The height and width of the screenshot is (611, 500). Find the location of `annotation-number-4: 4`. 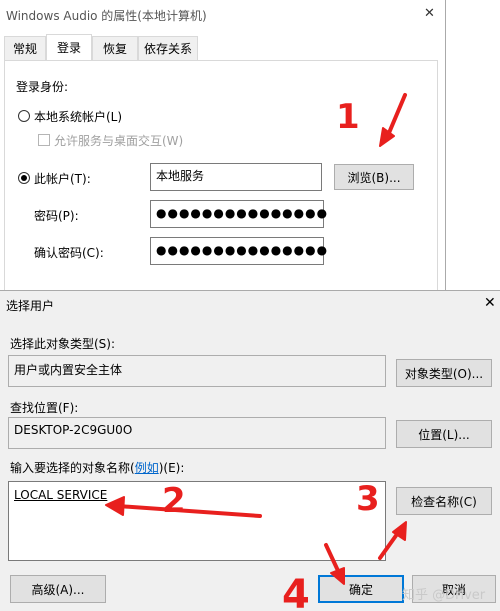

annotation-number-4: 4 is located at coordinates (296, 591).